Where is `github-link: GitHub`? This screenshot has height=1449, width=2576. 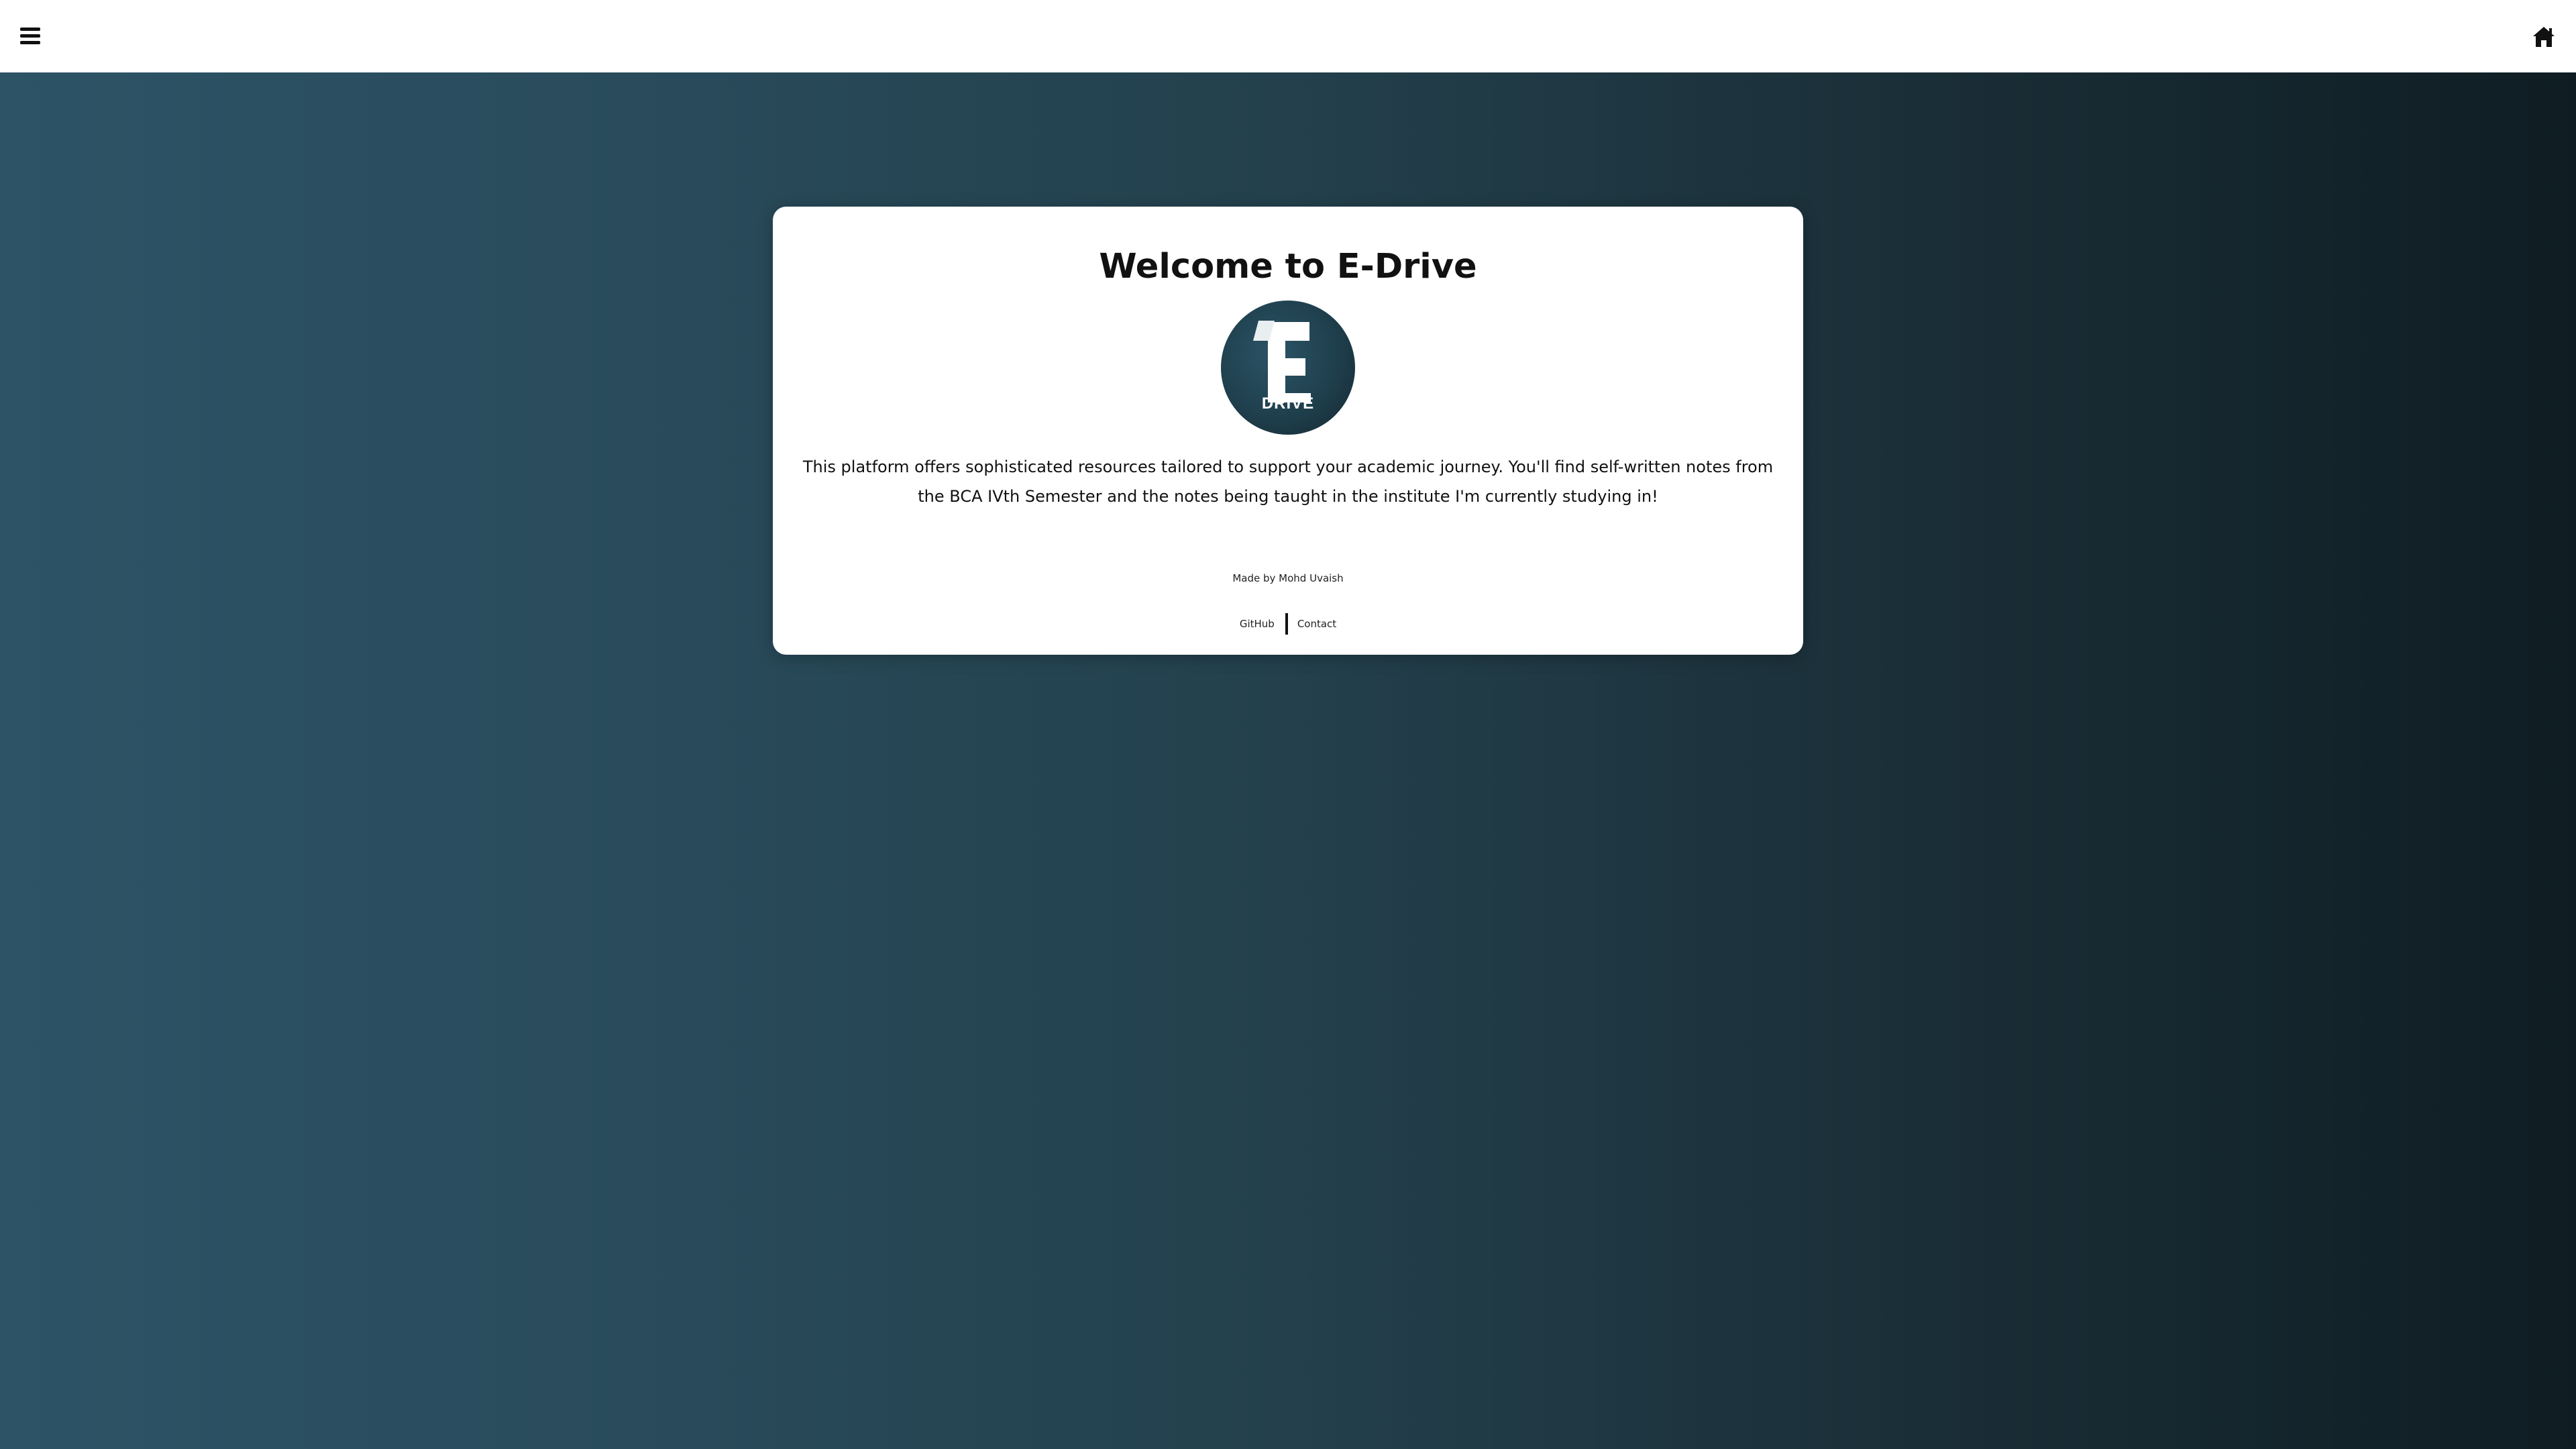 github-link: GitHub is located at coordinates (1257, 623).